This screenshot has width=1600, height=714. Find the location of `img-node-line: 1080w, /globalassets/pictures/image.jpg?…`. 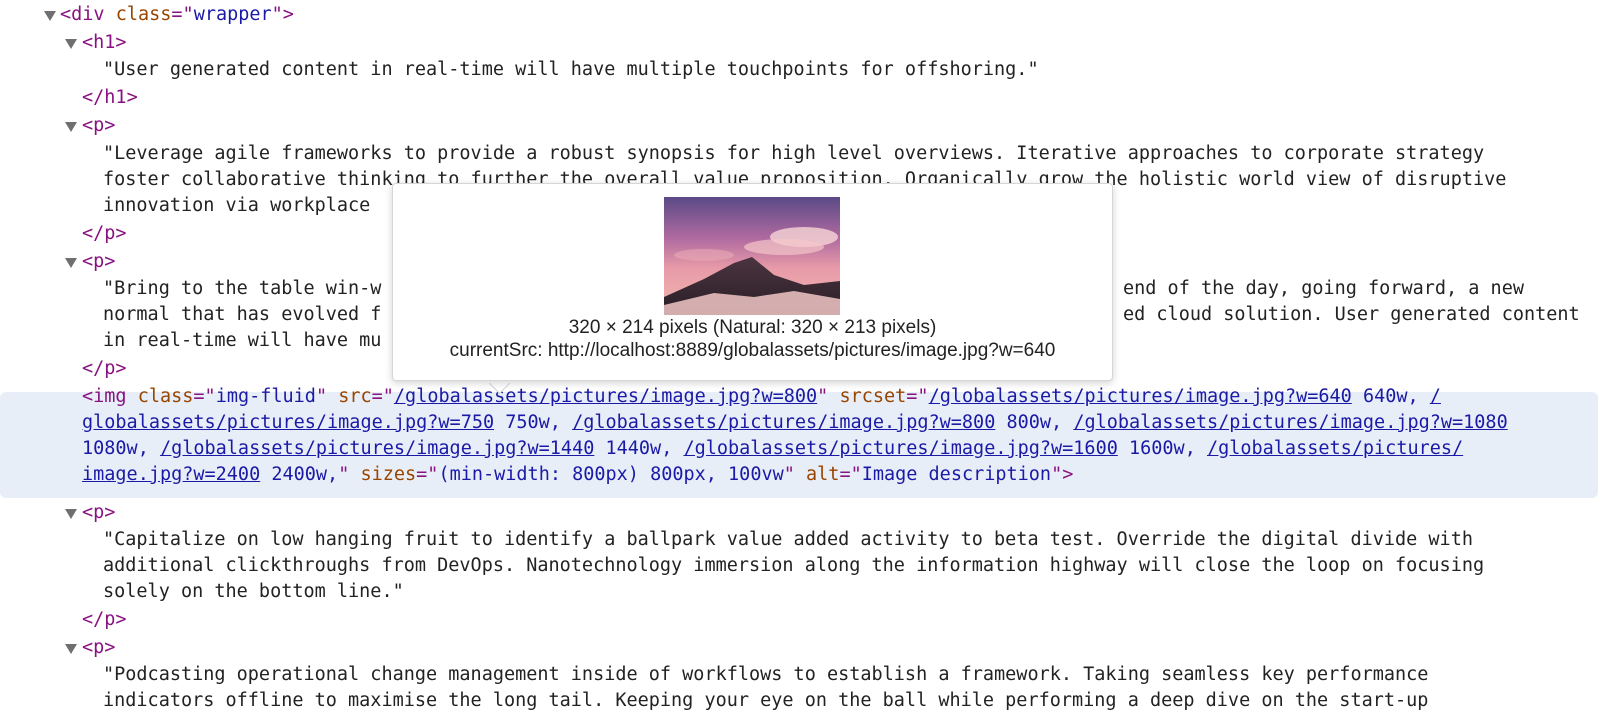

img-node-line: 1080w, /globalassets/pictures/image.jpg?… is located at coordinates (772, 449).